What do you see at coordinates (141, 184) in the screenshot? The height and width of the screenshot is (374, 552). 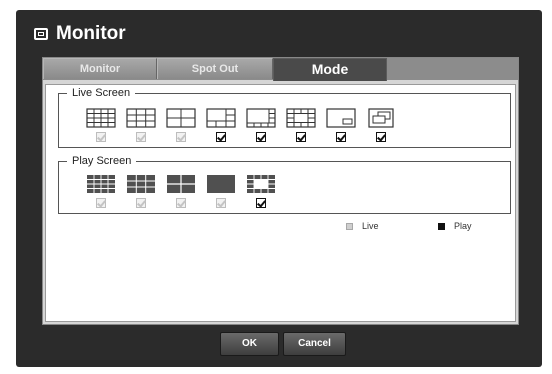 I see `play-split-9-icon` at bounding box center [141, 184].